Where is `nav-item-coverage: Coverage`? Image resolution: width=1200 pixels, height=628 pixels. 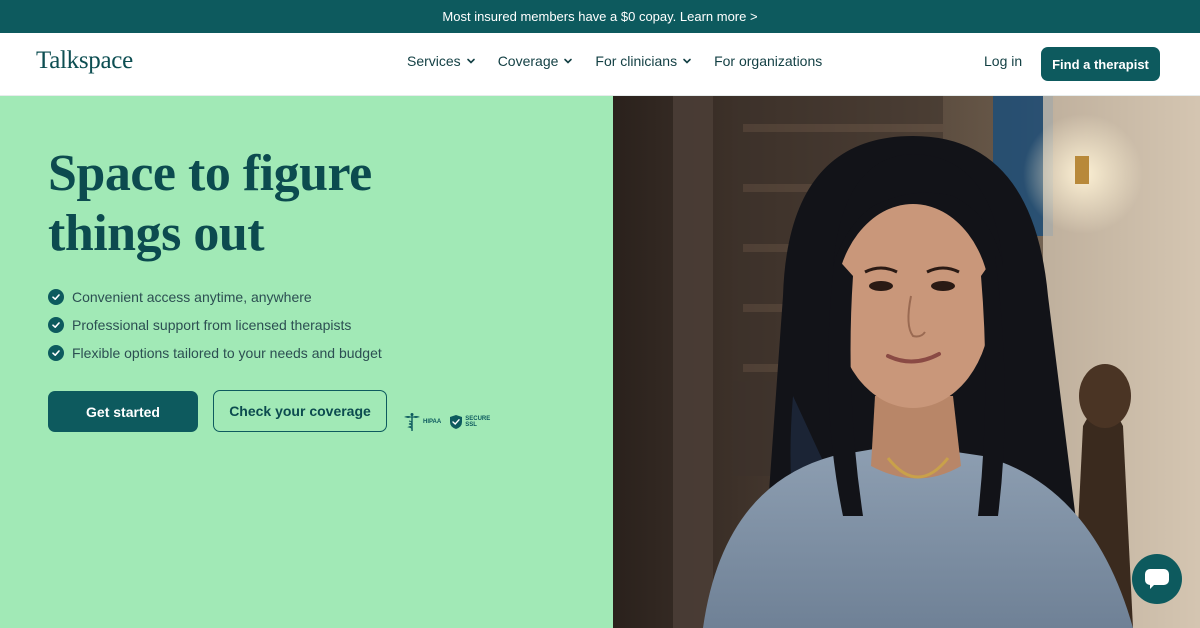
nav-item-coverage: Coverage is located at coordinates (536, 61).